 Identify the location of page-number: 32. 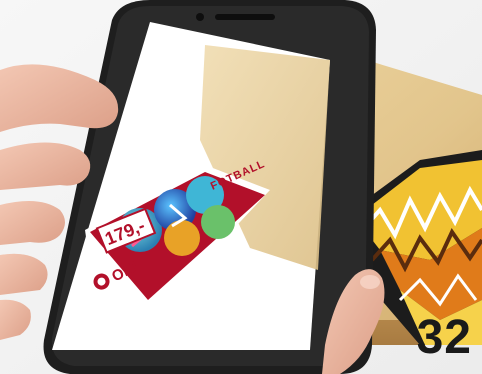
(444, 337).